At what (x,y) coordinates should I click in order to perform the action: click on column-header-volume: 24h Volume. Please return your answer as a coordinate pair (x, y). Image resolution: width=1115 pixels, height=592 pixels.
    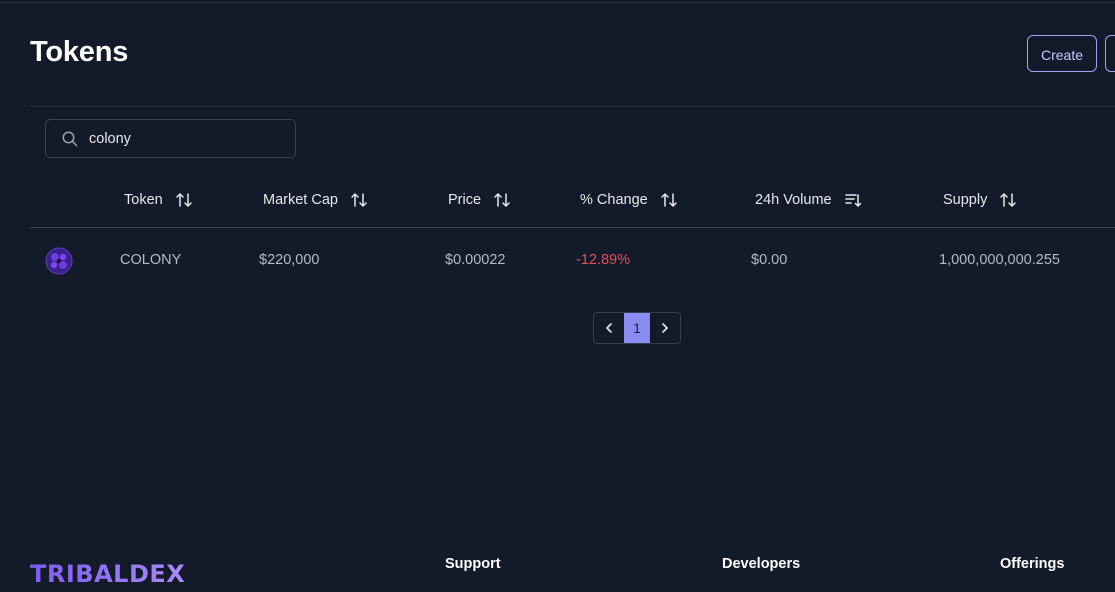
    Looking at the image, I should click on (808, 200).